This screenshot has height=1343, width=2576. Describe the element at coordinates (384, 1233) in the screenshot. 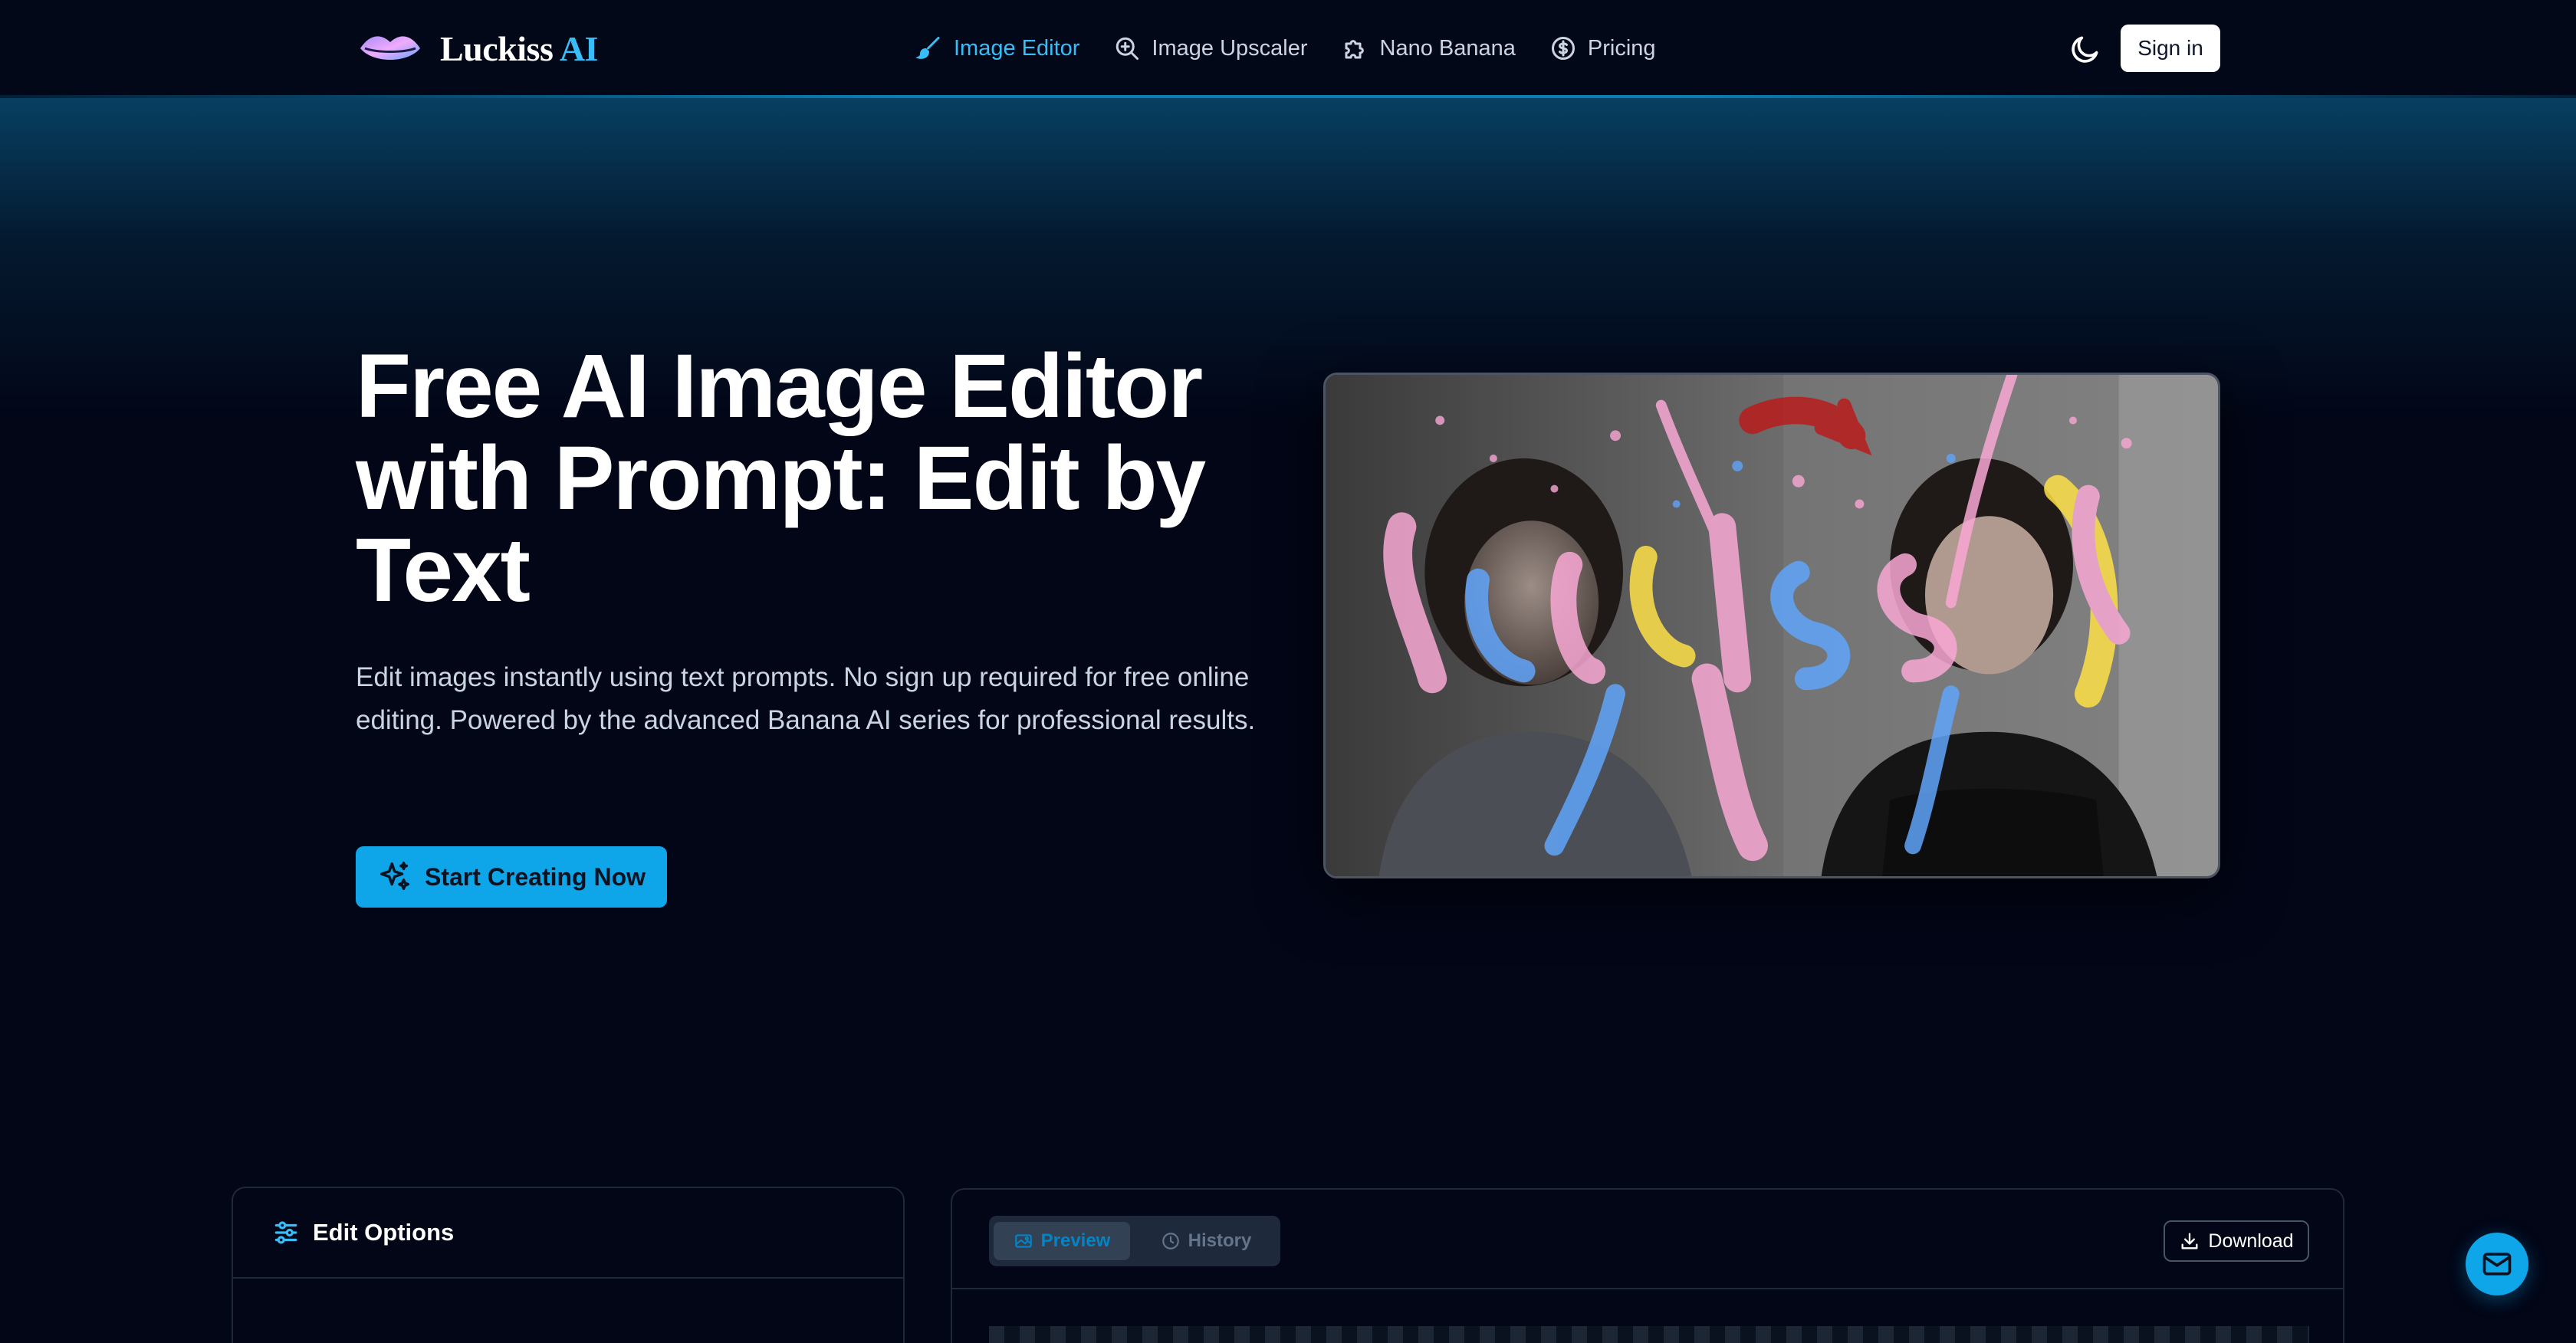

I see `edit-options-title: Edit Options` at that location.